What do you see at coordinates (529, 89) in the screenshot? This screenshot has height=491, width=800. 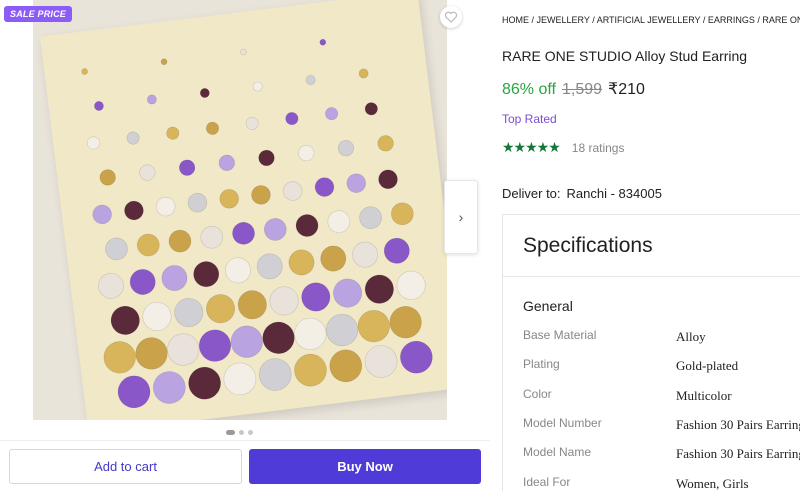 I see `discount-percent: 86% off` at bounding box center [529, 89].